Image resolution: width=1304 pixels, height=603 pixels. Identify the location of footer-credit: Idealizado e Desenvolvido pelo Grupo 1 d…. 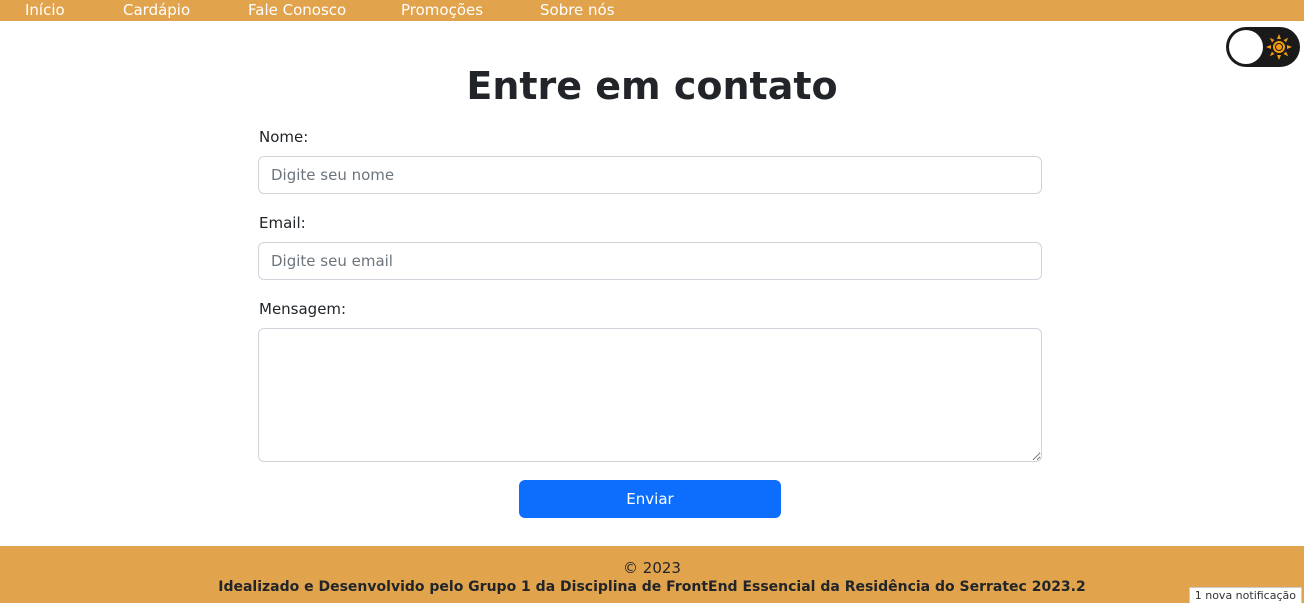
(652, 587).